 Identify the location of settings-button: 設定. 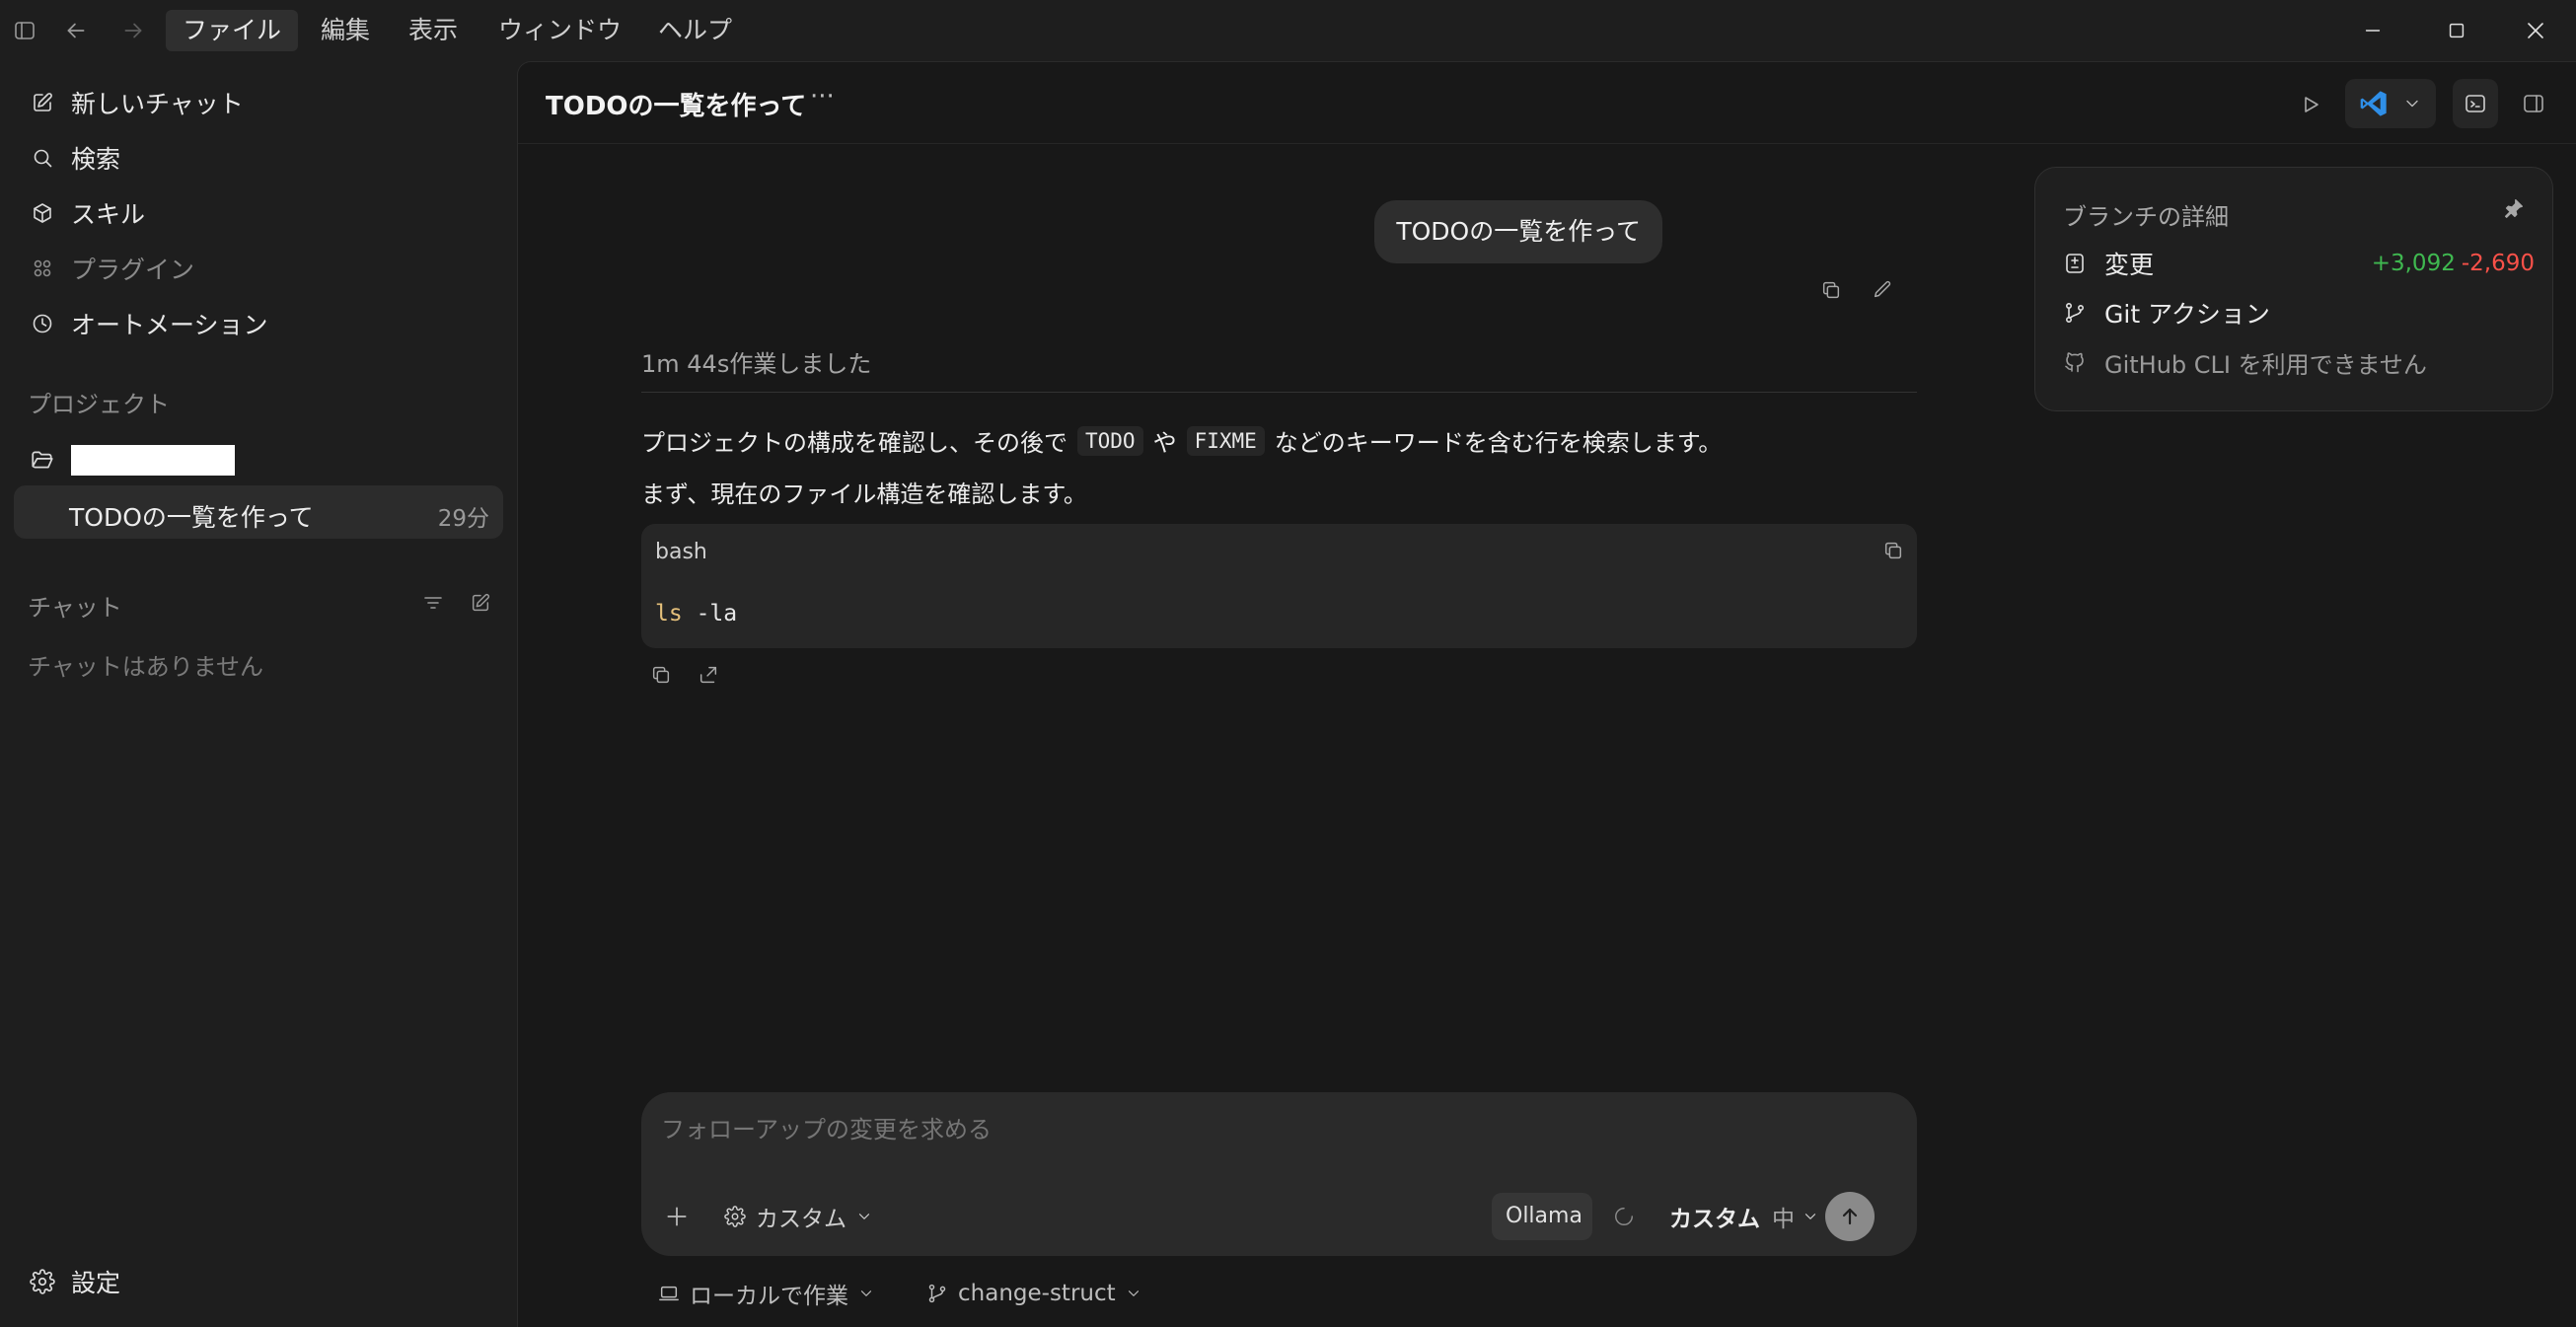
(67, 1281).